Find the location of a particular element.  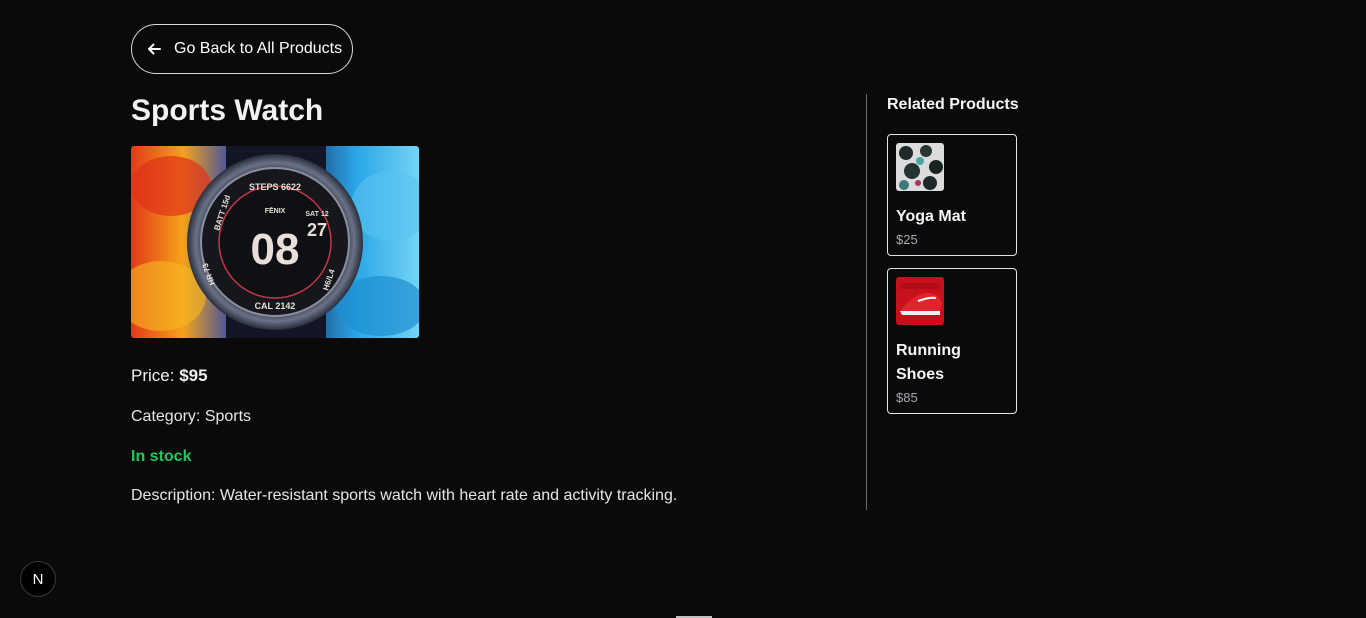

product-price: Price: $95 is located at coordinates (169, 376).